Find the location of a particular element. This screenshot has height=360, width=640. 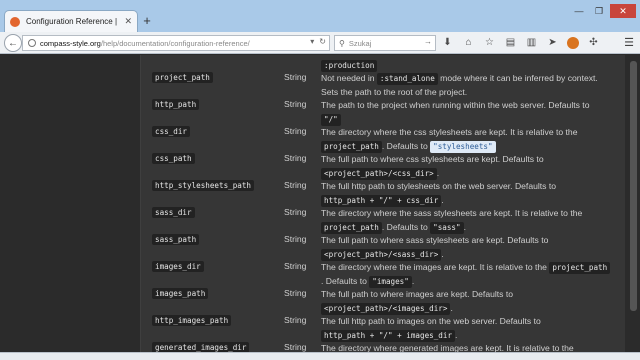

back-button: ← is located at coordinates (13, 43).